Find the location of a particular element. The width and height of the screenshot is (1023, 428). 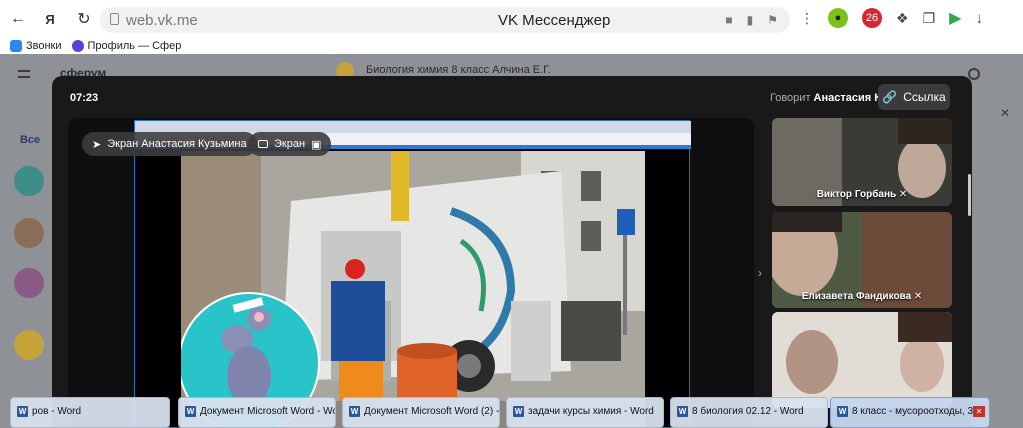

chat-title: Биология химия 8 класс Алчина Е.Г. is located at coordinates (458, 70).